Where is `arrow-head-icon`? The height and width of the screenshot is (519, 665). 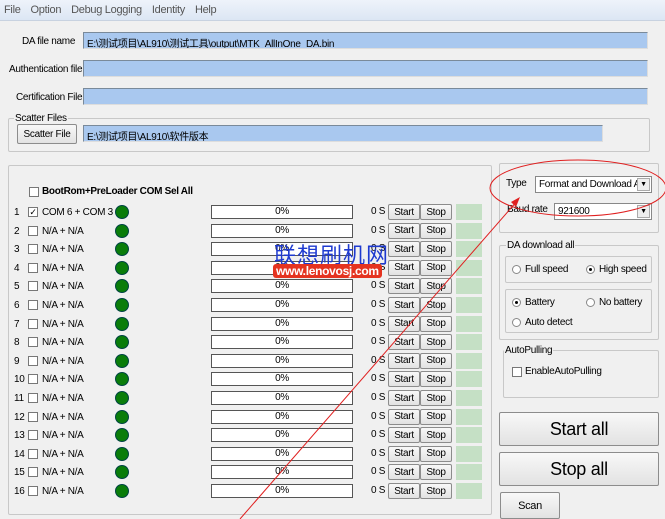
arrow-head-icon is located at coordinates (515, 202).